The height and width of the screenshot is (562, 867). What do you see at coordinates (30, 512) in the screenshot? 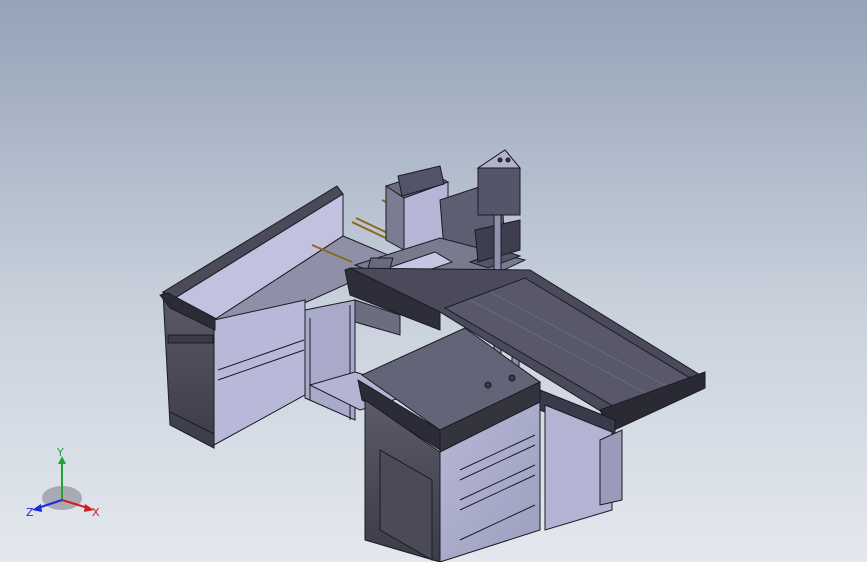
I see `z-axis-label: Z` at bounding box center [30, 512].